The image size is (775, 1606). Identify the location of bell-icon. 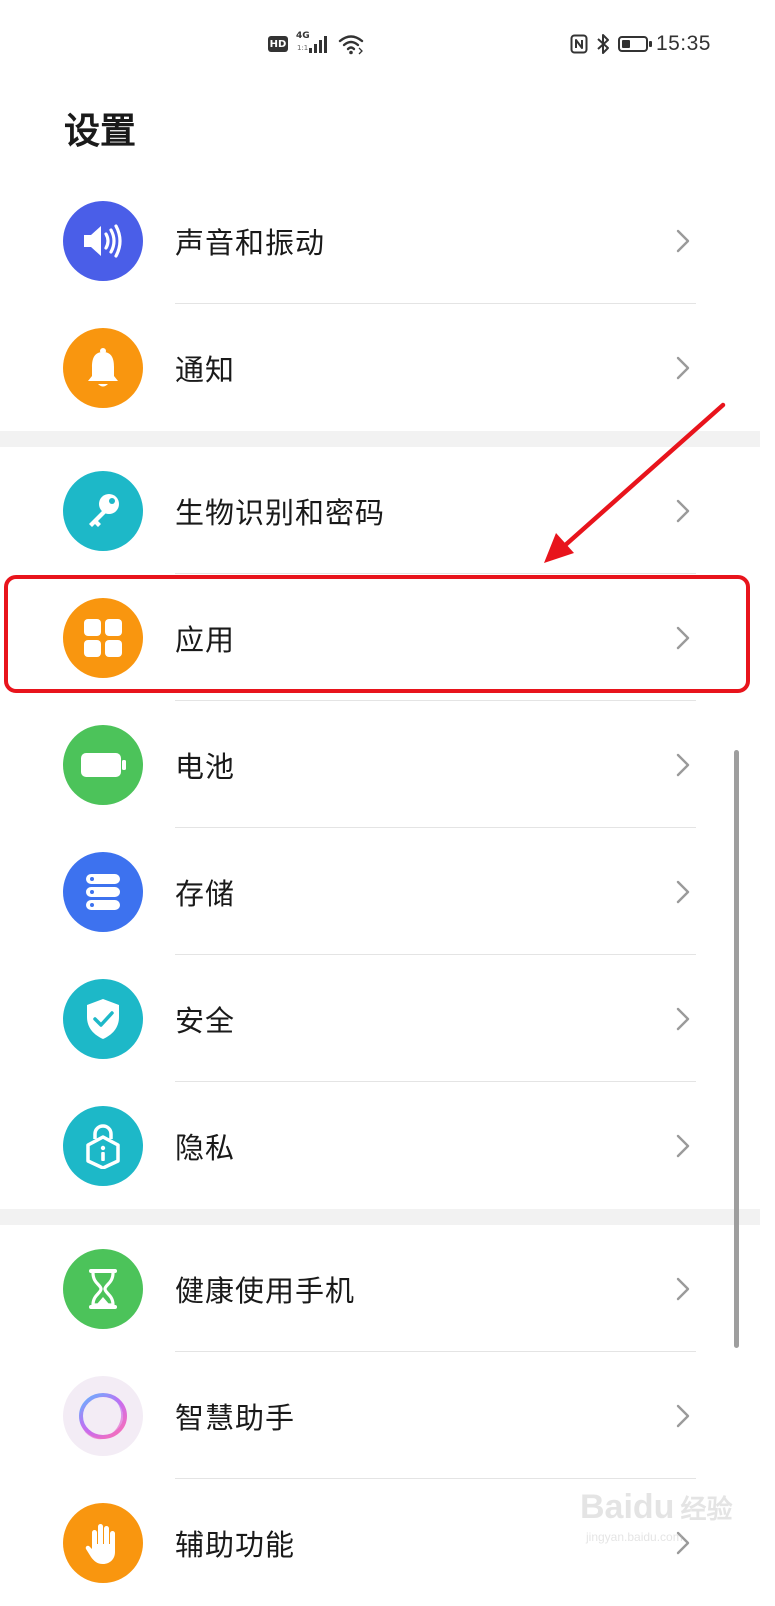
(103, 367).